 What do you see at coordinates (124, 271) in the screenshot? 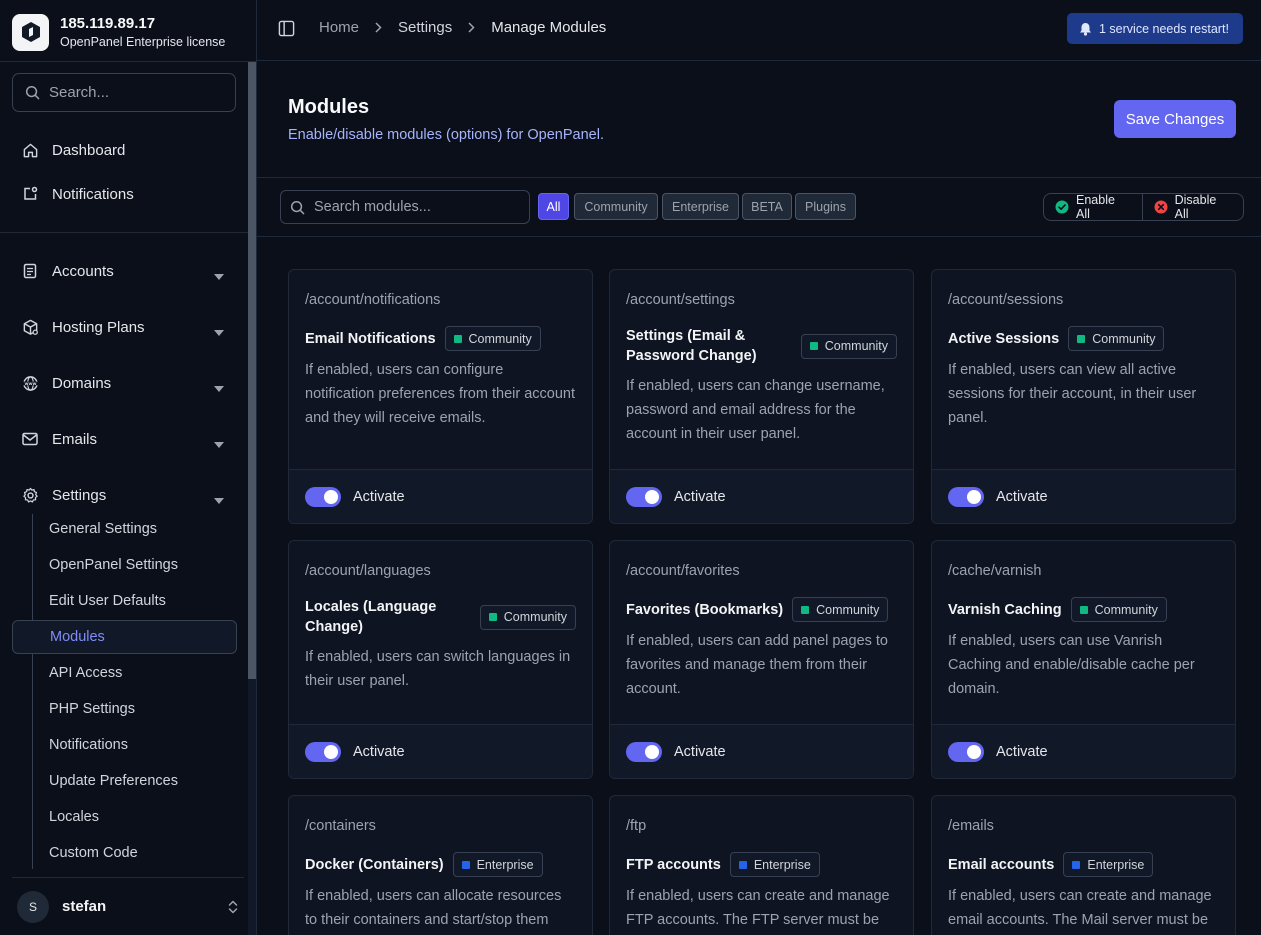
I see `sidebar-item-accounts: Accounts` at bounding box center [124, 271].